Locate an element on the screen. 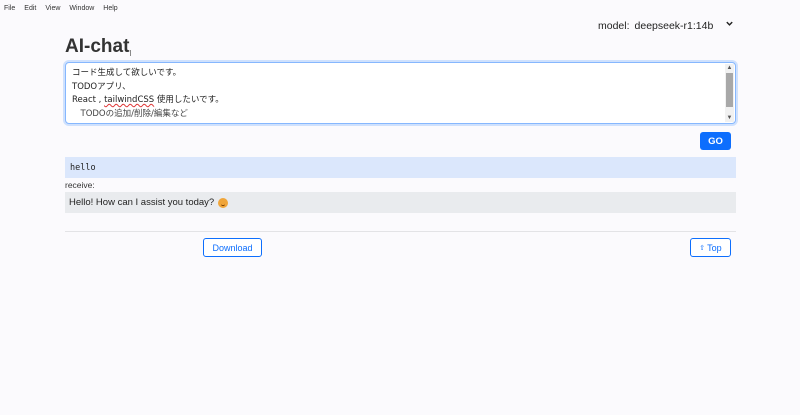  prompt-line: TODOアプリ、 is located at coordinates (101, 86).